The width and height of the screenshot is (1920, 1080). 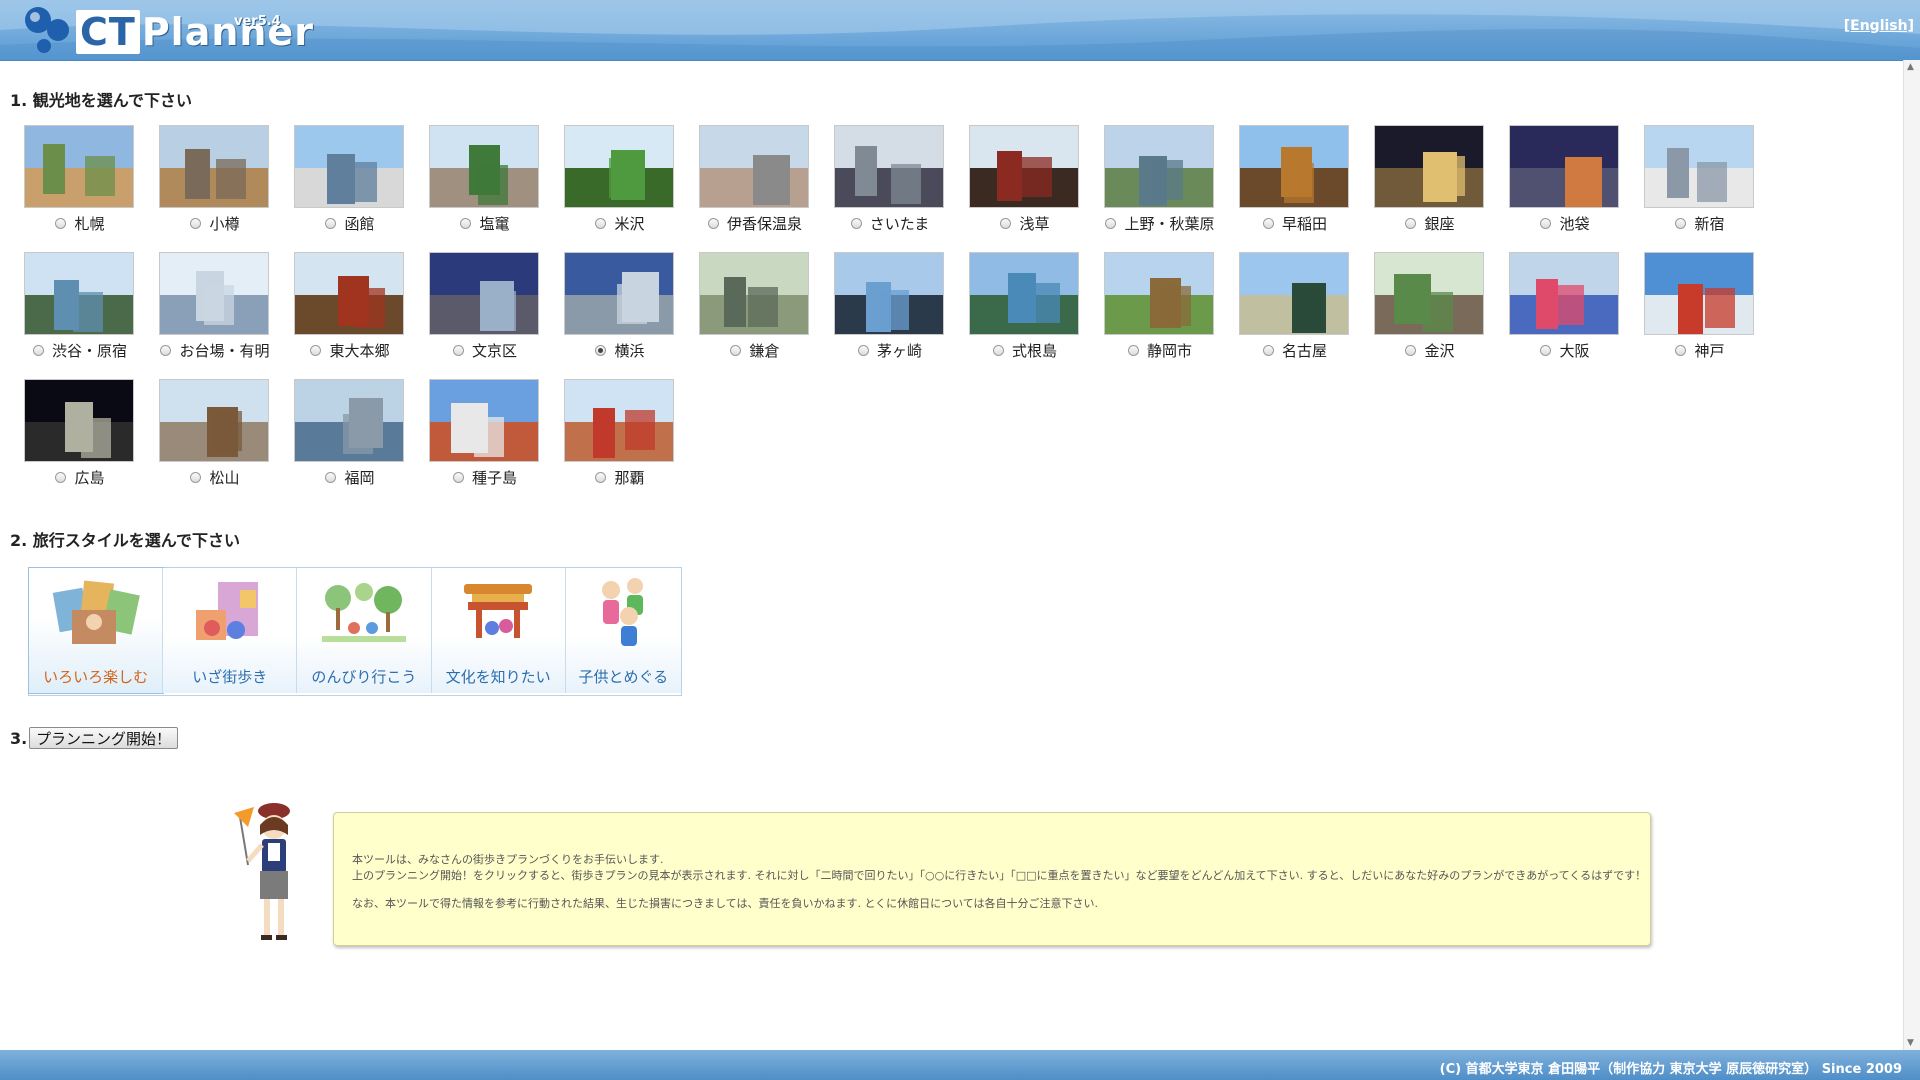 I want to click on destination-radio-option: 金沢, so click(x=1430, y=350).